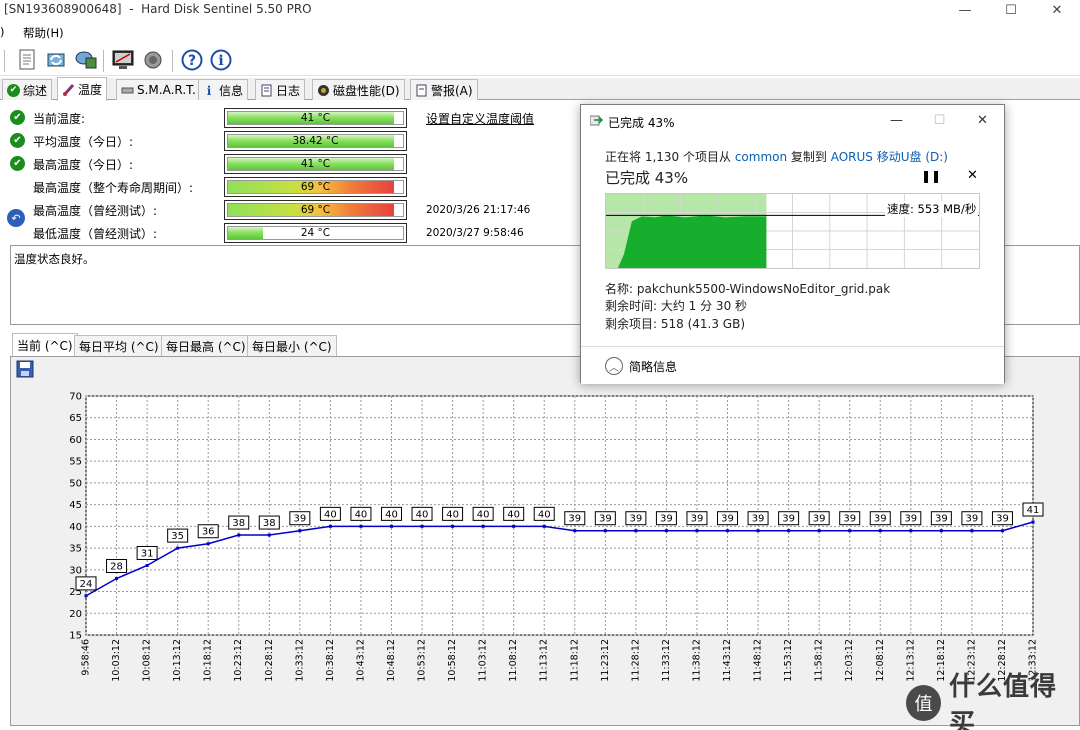 The width and height of the screenshot is (1080, 730). I want to click on menu-item-help: 帮助(H), so click(43, 33).